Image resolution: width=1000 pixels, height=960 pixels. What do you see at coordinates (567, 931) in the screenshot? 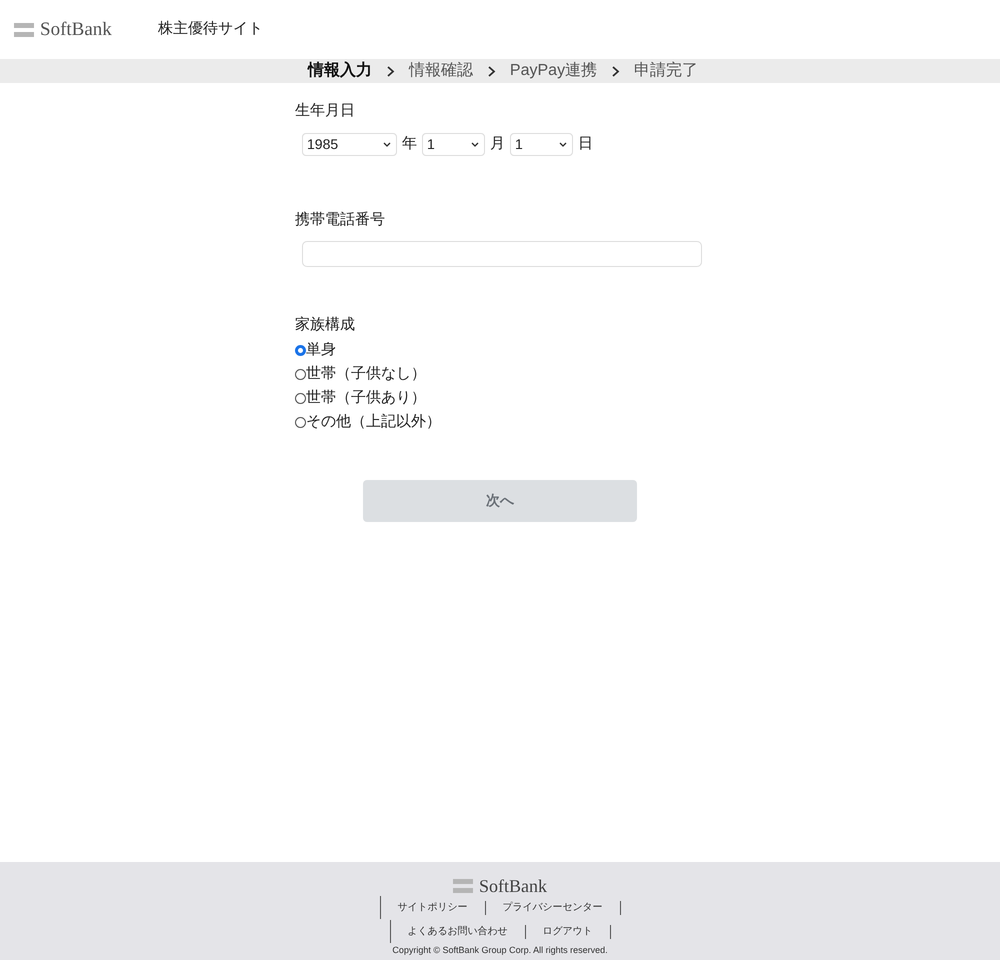
I see `footer-link: ログアウト` at bounding box center [567, 931].